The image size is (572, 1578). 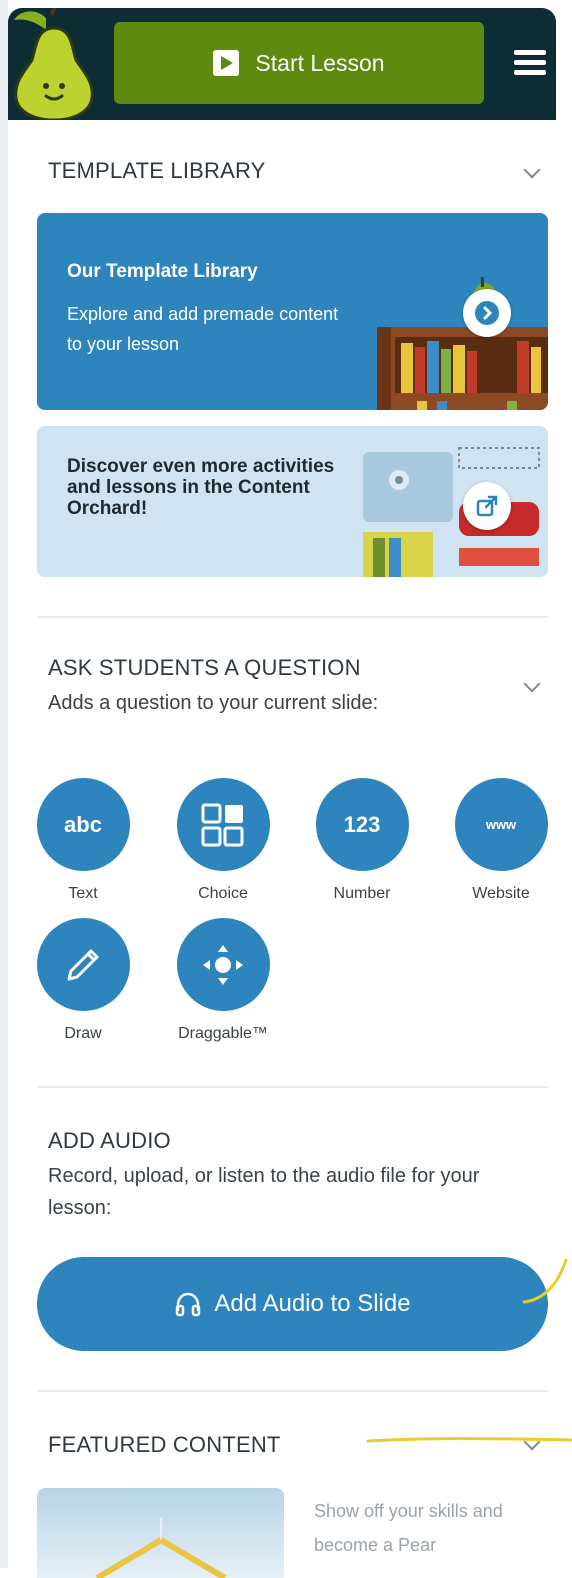 What do you see at coordinates (226, 63) in the screenshot?
I see `play-icon` at bounding box center [226, 63].